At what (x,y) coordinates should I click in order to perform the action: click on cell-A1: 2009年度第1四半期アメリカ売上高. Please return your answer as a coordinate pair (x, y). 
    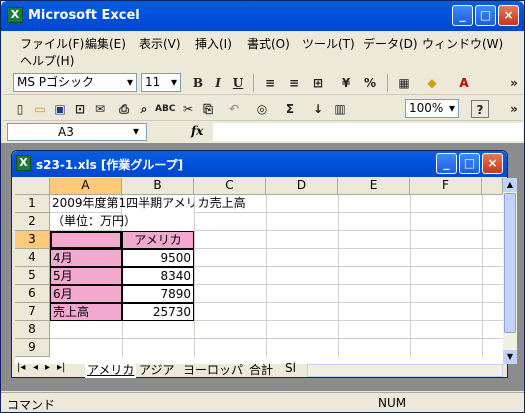
    Looking at the image, I should click on (148, 204).